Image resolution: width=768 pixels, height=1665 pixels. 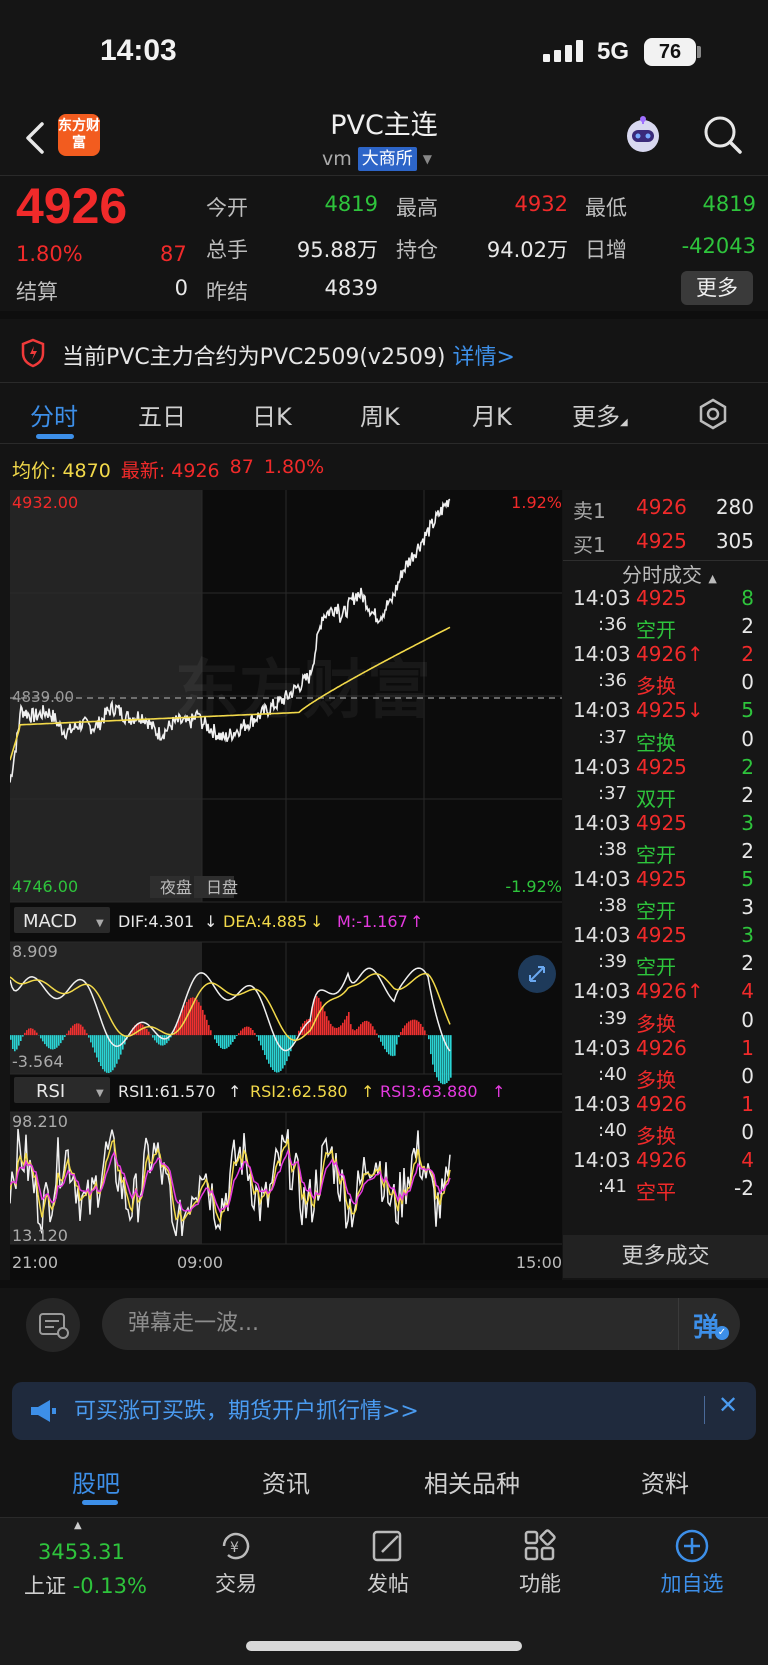 What do you see at coordinates (38, 1061) in the screenshot?
I see `macd-axis-bottom: -3.564` at bounding box center [38, 1061].